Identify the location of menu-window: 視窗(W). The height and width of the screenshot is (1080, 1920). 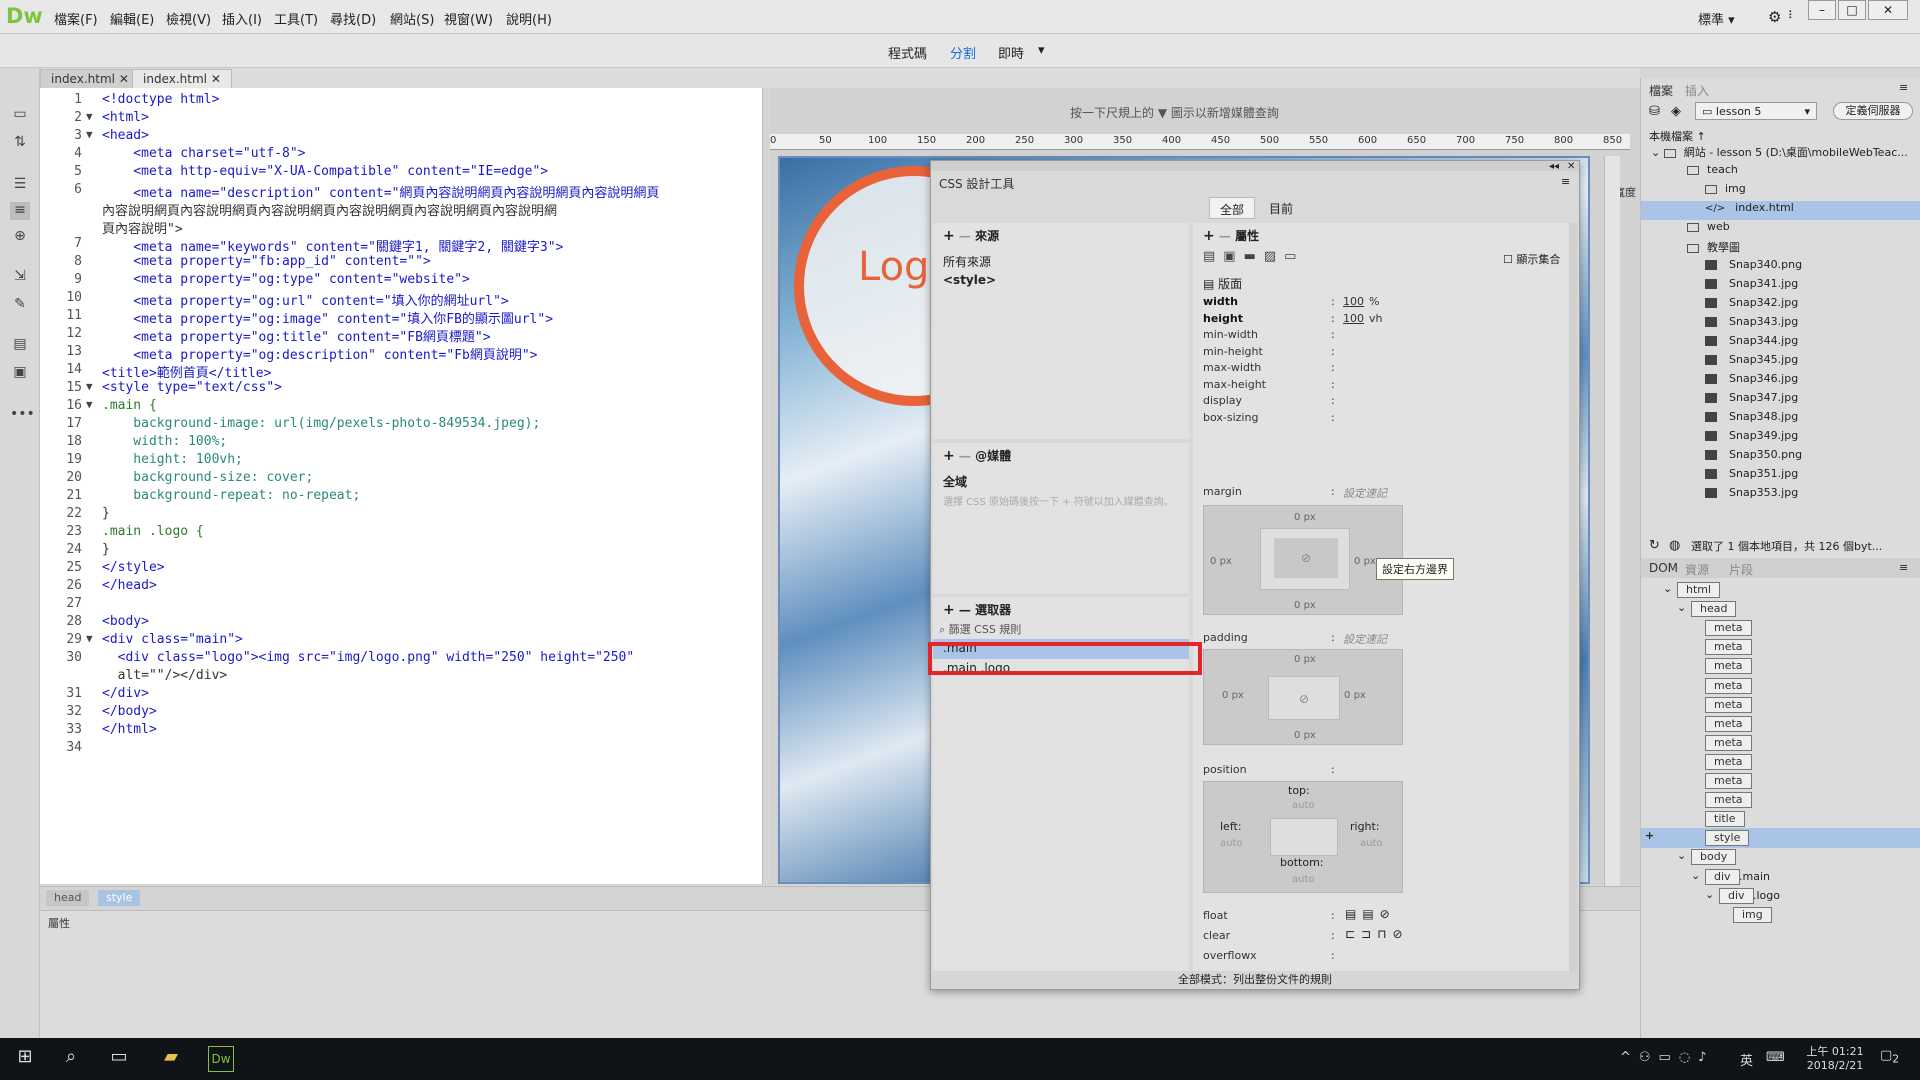
(468, 18).